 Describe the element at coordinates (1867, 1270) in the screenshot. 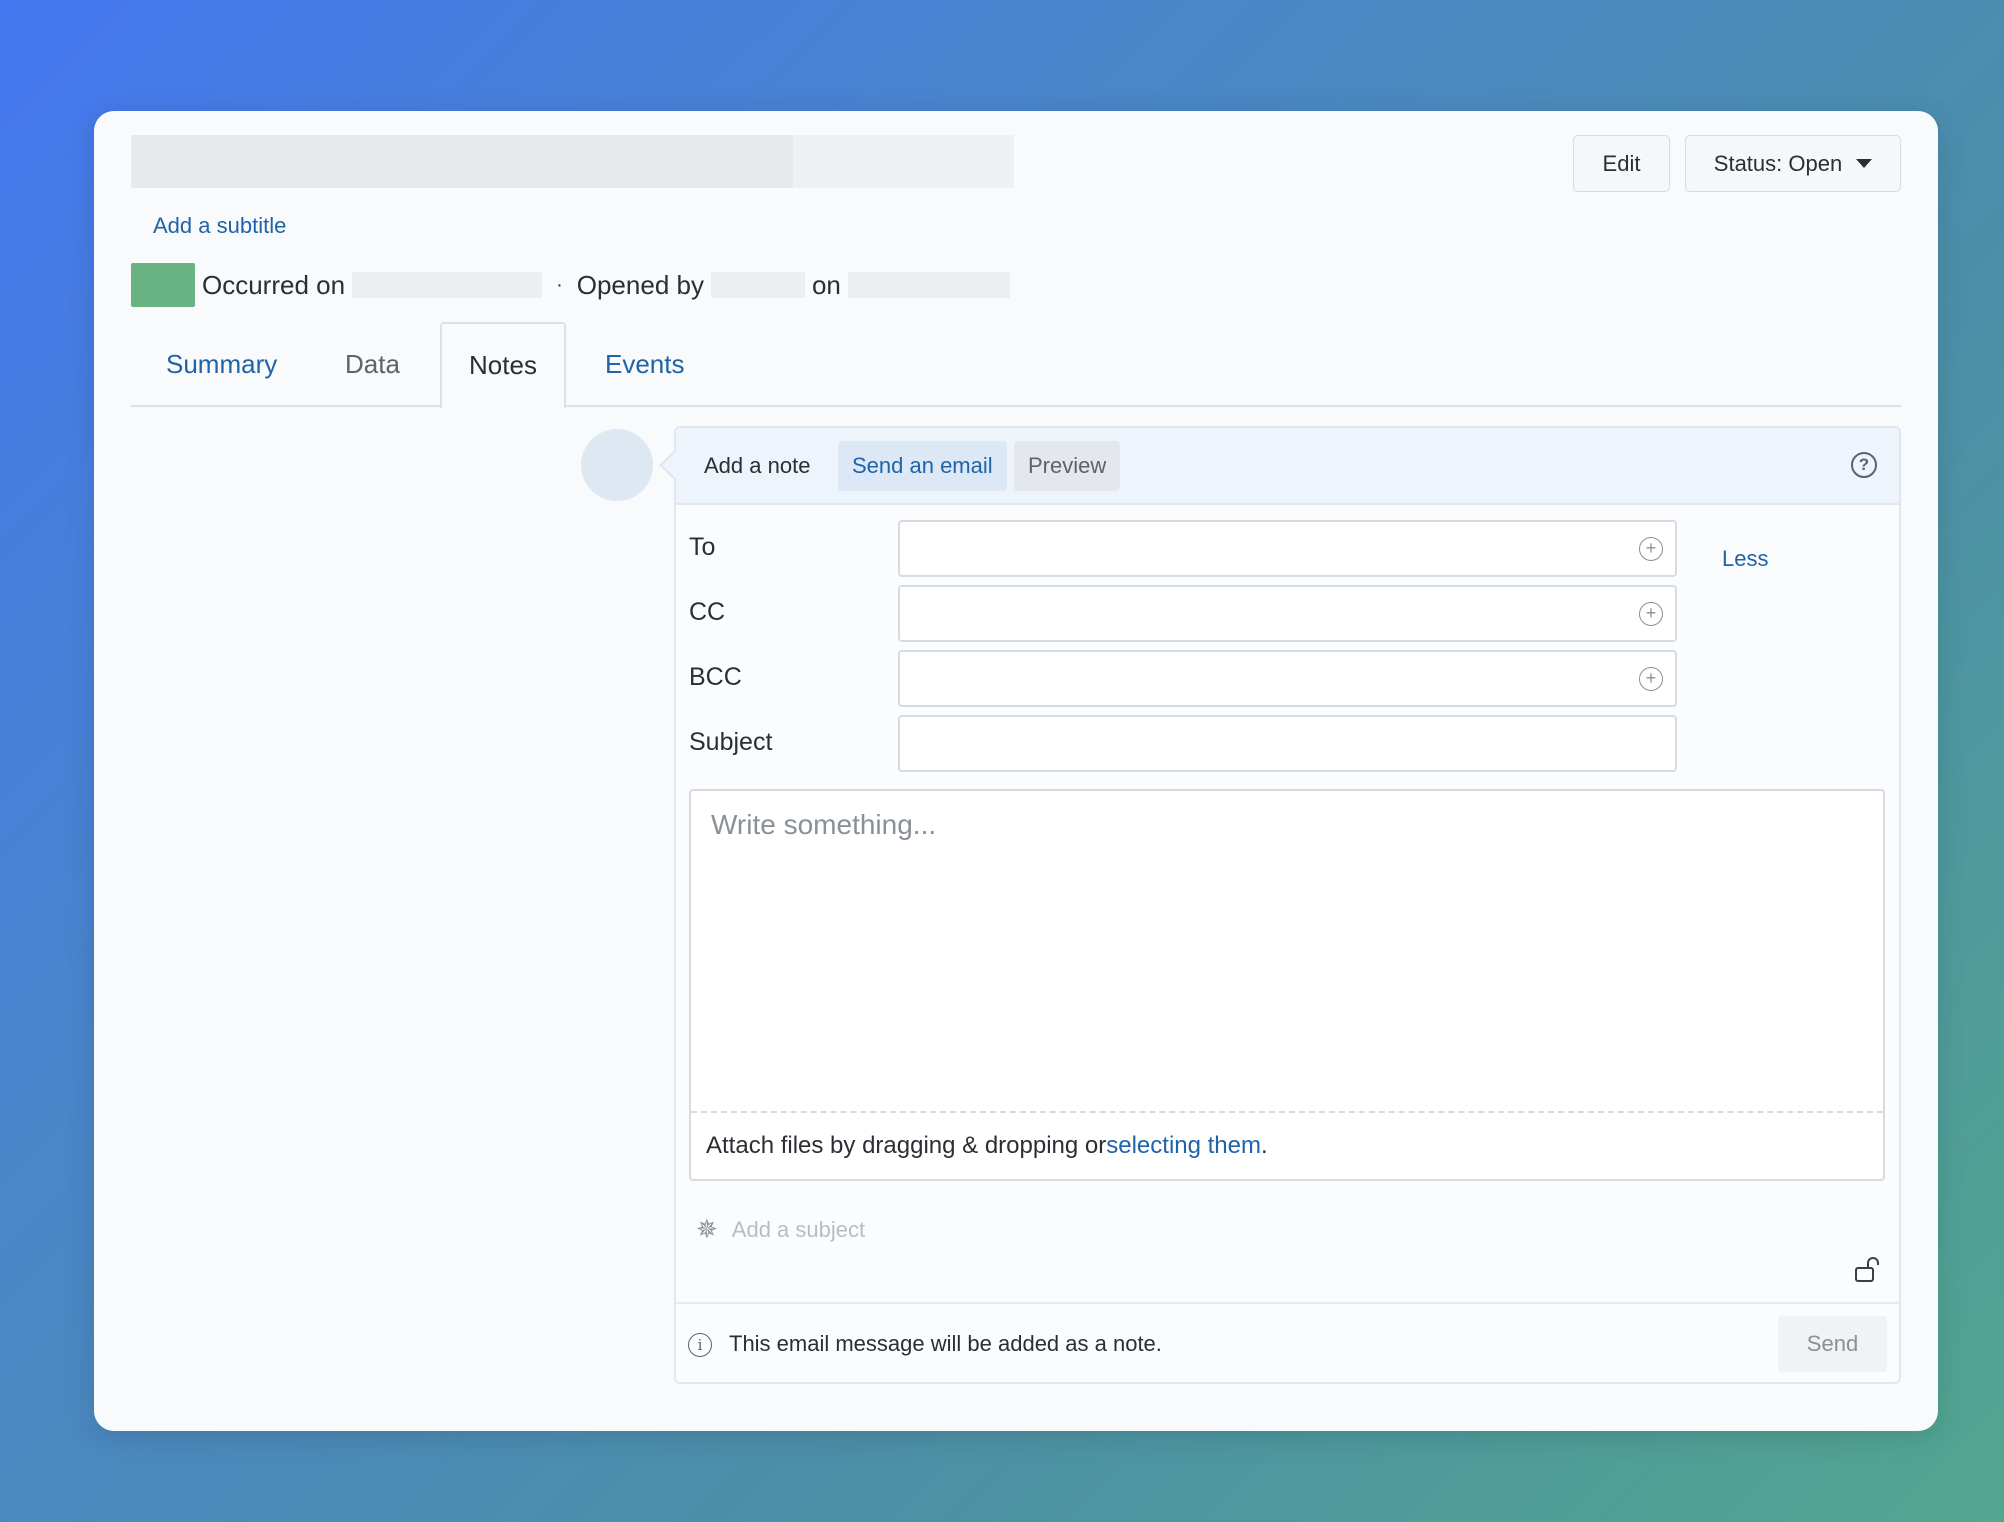

I see `unlock-icon` at that location.